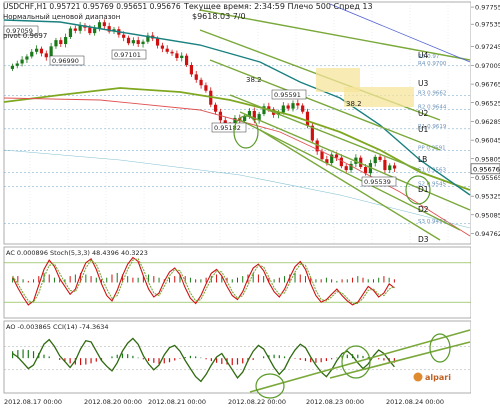 This screenshot has height=408, width=500. Describe the element at coordinates (487, 141) in the screenshot. I see `y-tick-label: 0.96045` at that location.